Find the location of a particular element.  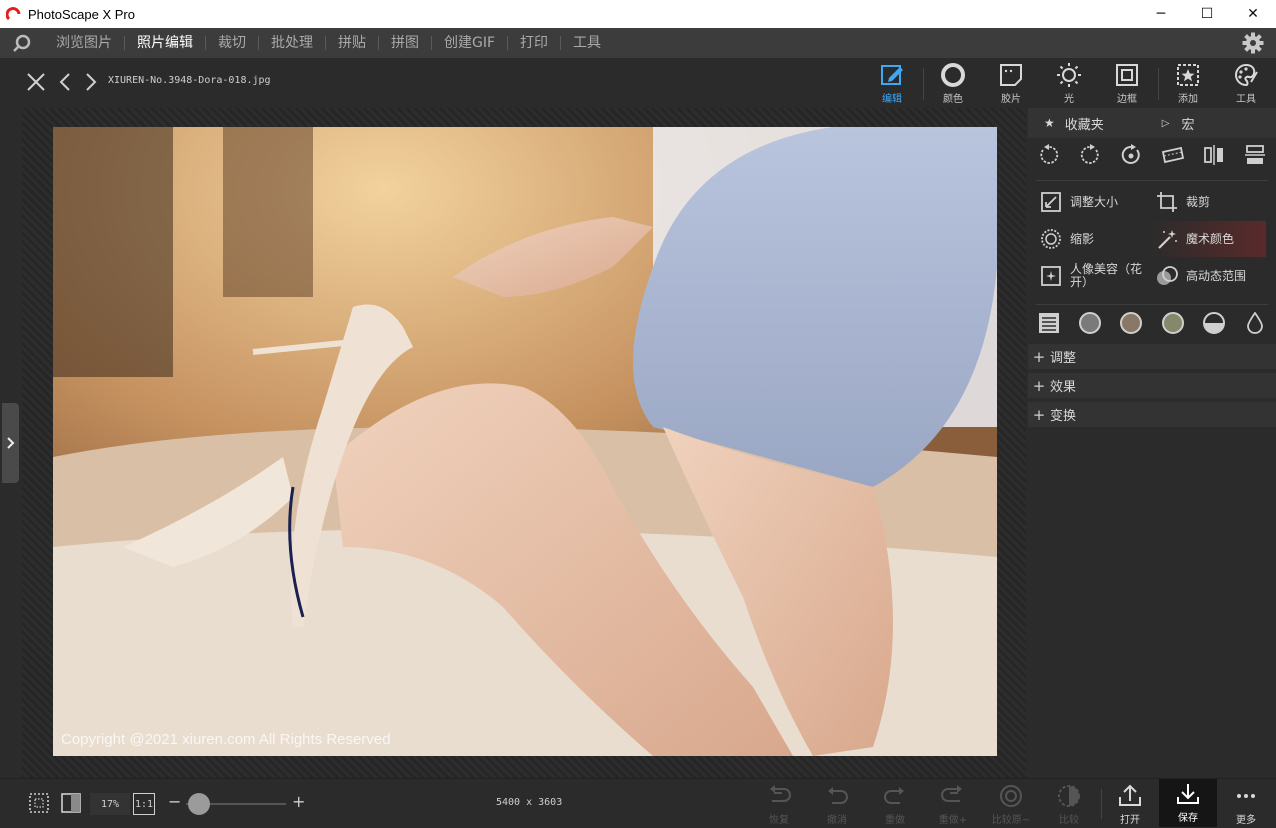

mode-color-button: 颜色 is located at coordinates (953, 84).